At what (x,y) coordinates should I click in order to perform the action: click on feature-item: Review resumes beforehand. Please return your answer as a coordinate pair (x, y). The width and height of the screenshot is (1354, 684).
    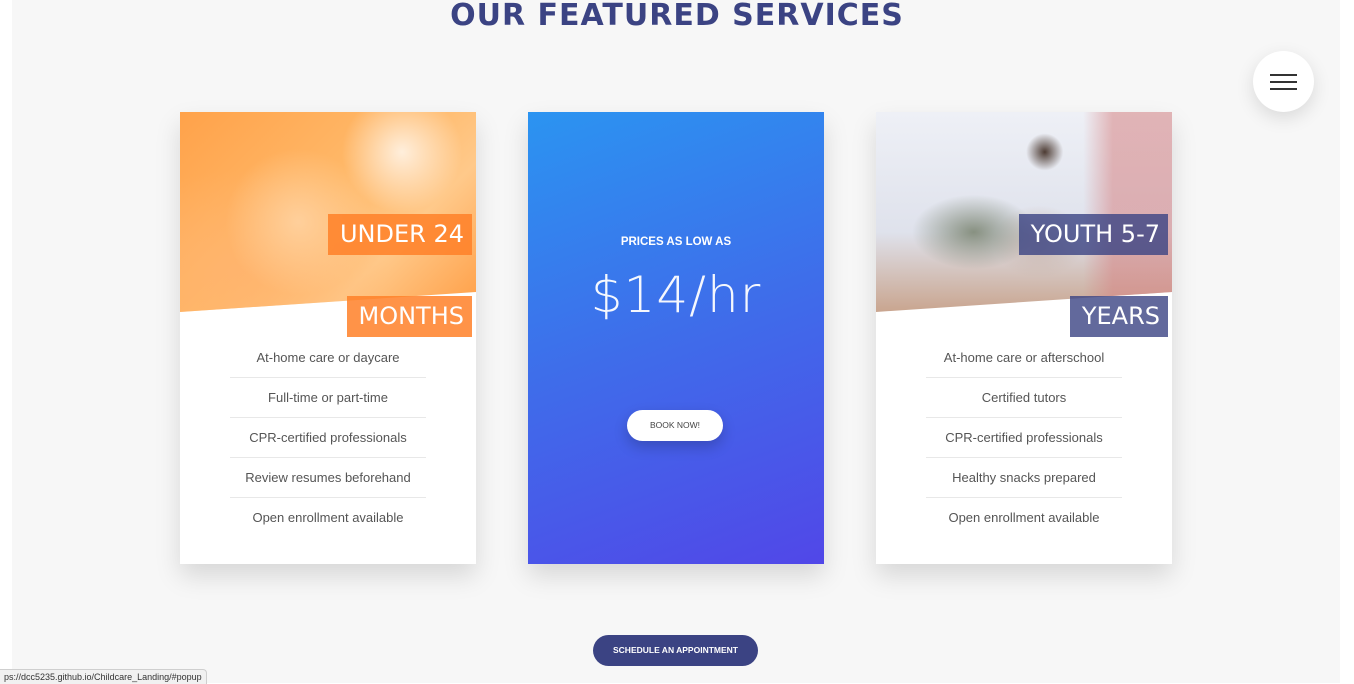
    Looking at the image, I should click on (328, 478).